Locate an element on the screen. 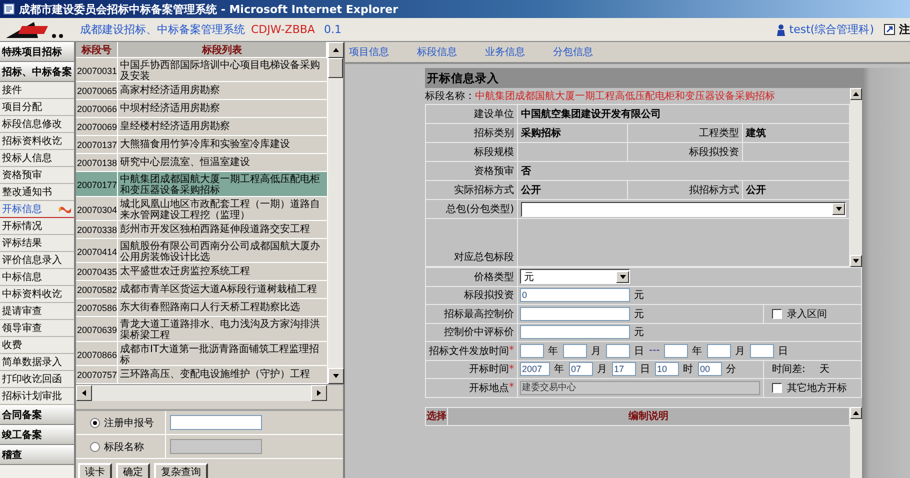 The image size is (910, 478). exit-icon is located at coordinates (889, 29).